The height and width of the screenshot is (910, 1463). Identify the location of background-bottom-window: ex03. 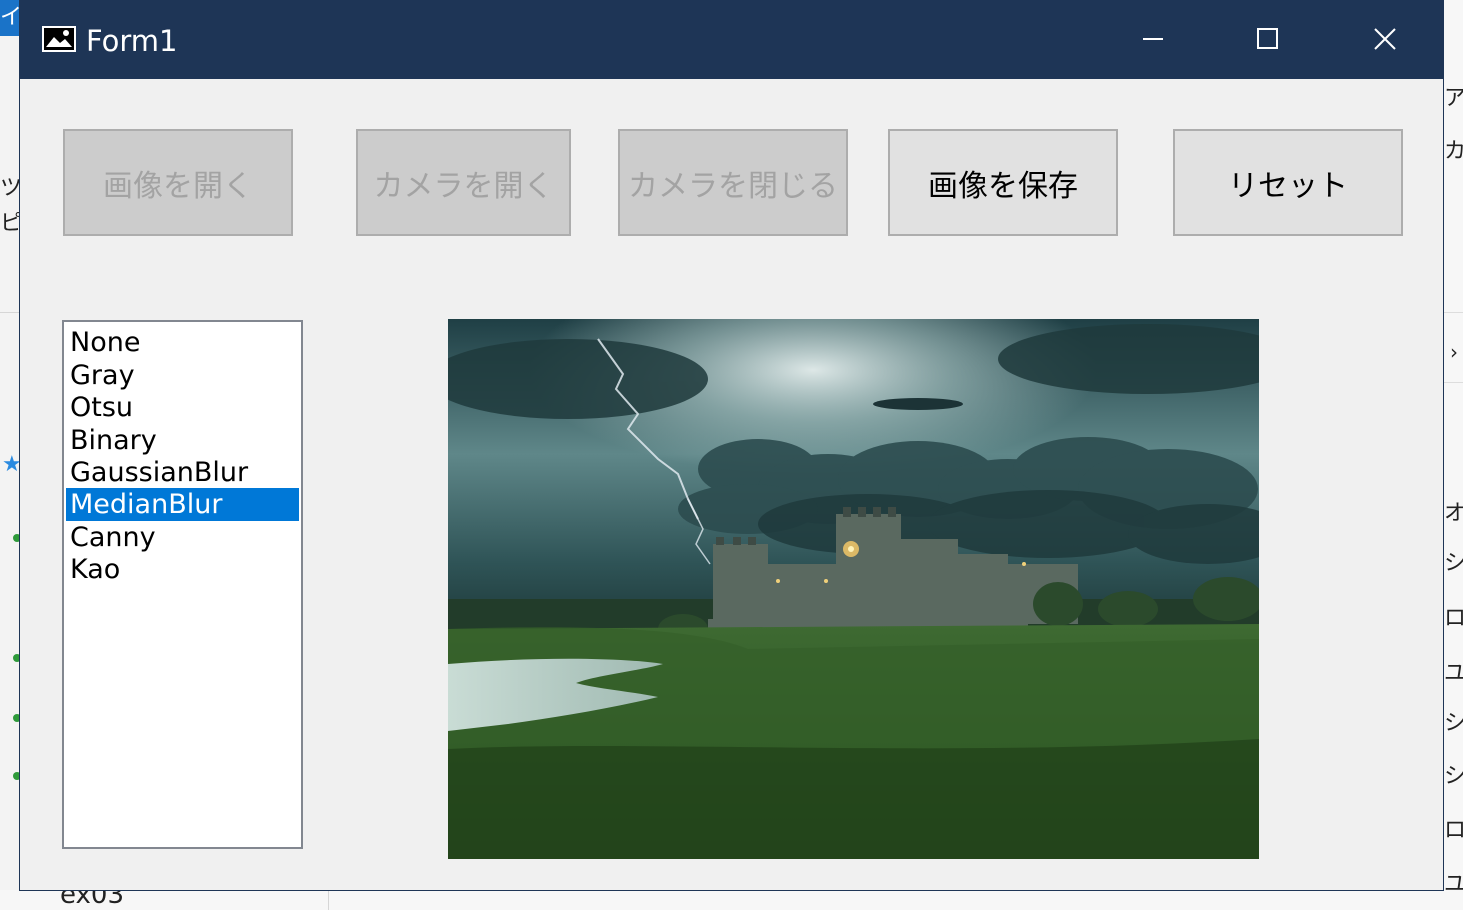
(731, 900).